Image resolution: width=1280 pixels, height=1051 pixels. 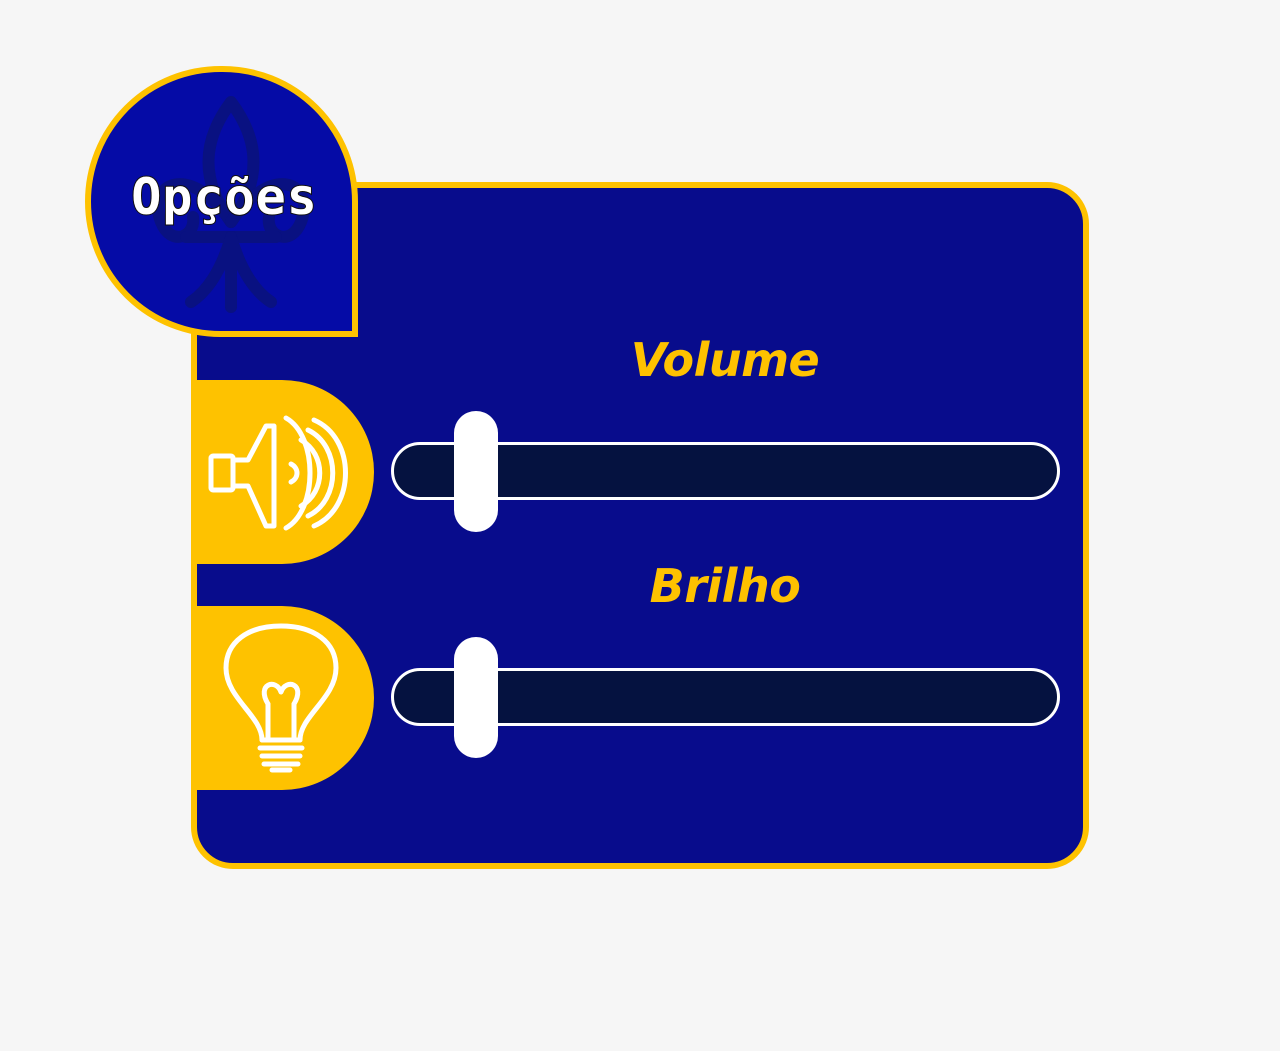 What do you see at coordinates (725, 697) in the screenshot?
I see `brightness-slider` at bounding box center [725, 697].